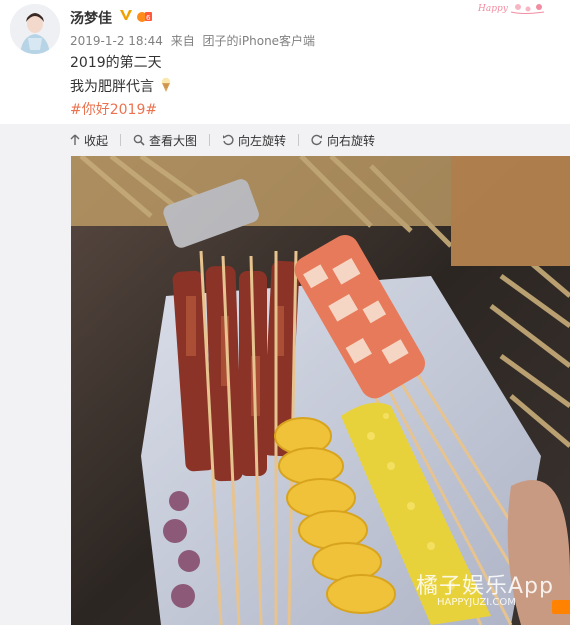  Describe the element at coordinates (112, 87) in the screenshot. I see `post-text-line2-label: 我为肥胖代言` at that location.